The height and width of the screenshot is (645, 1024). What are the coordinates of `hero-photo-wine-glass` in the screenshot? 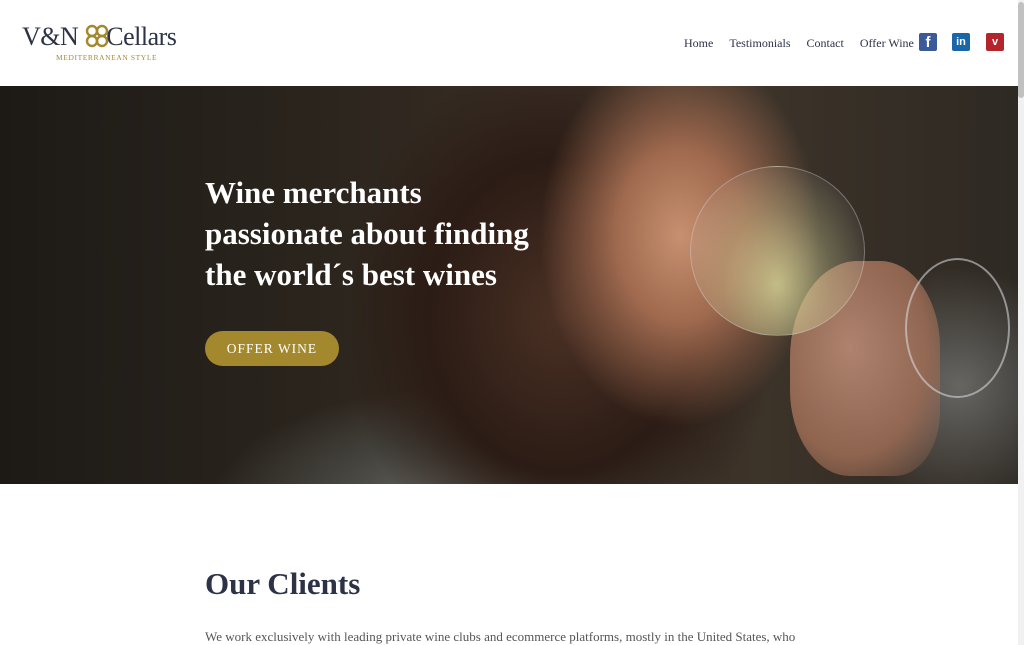 It's located at (777, 251).